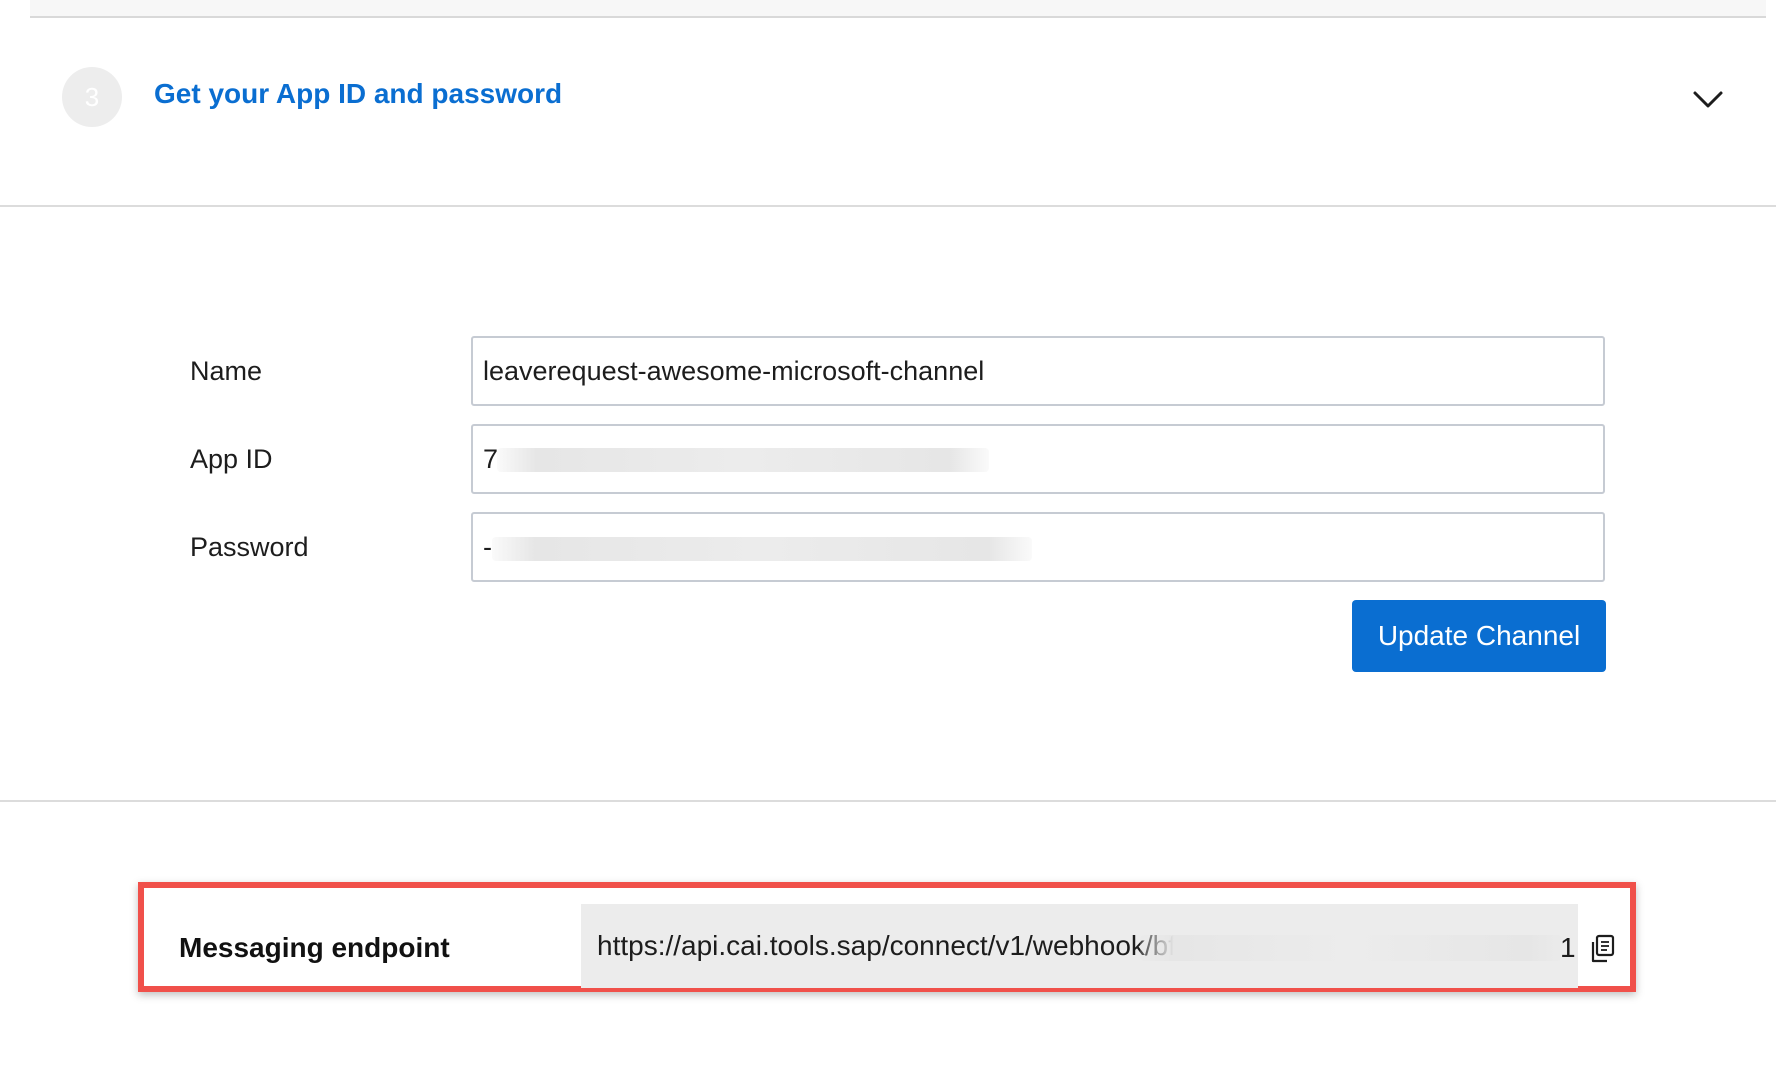  What do you see at coordinates (231, 459) in the screenshot?
I see `app-id-label: App ID` at bounding box center [231, 459].